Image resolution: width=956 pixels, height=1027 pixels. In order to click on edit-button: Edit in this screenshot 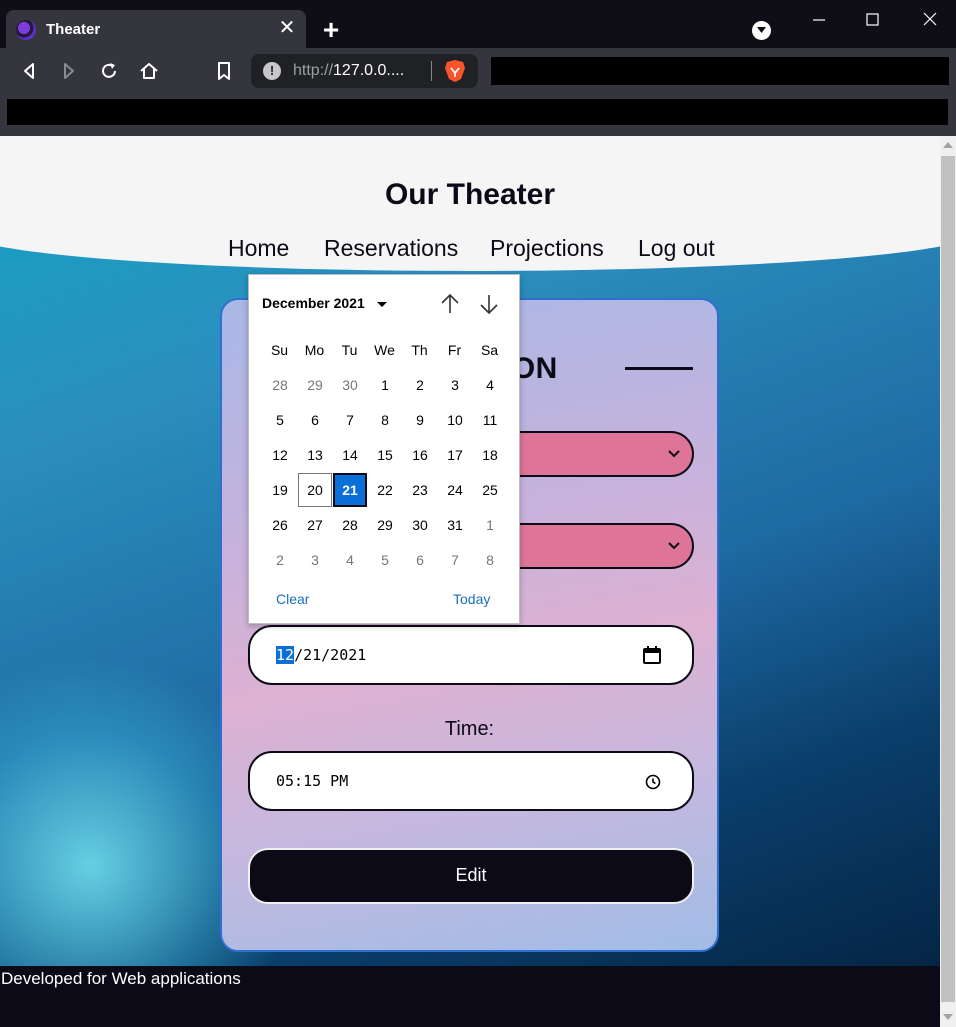, I will do `click(471, 876)`.